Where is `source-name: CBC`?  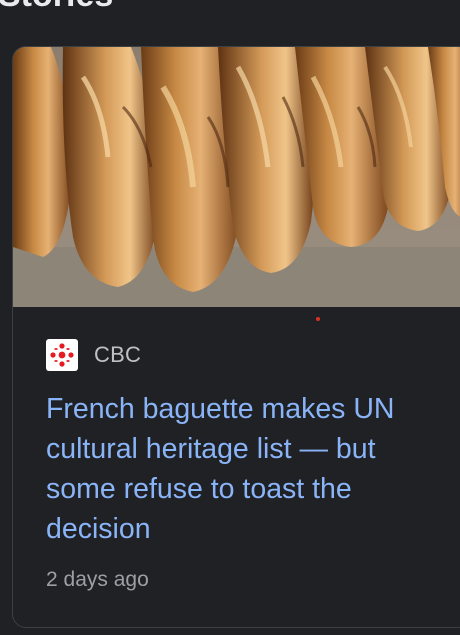 source-name: CBC is located at coordinates (118, 354).